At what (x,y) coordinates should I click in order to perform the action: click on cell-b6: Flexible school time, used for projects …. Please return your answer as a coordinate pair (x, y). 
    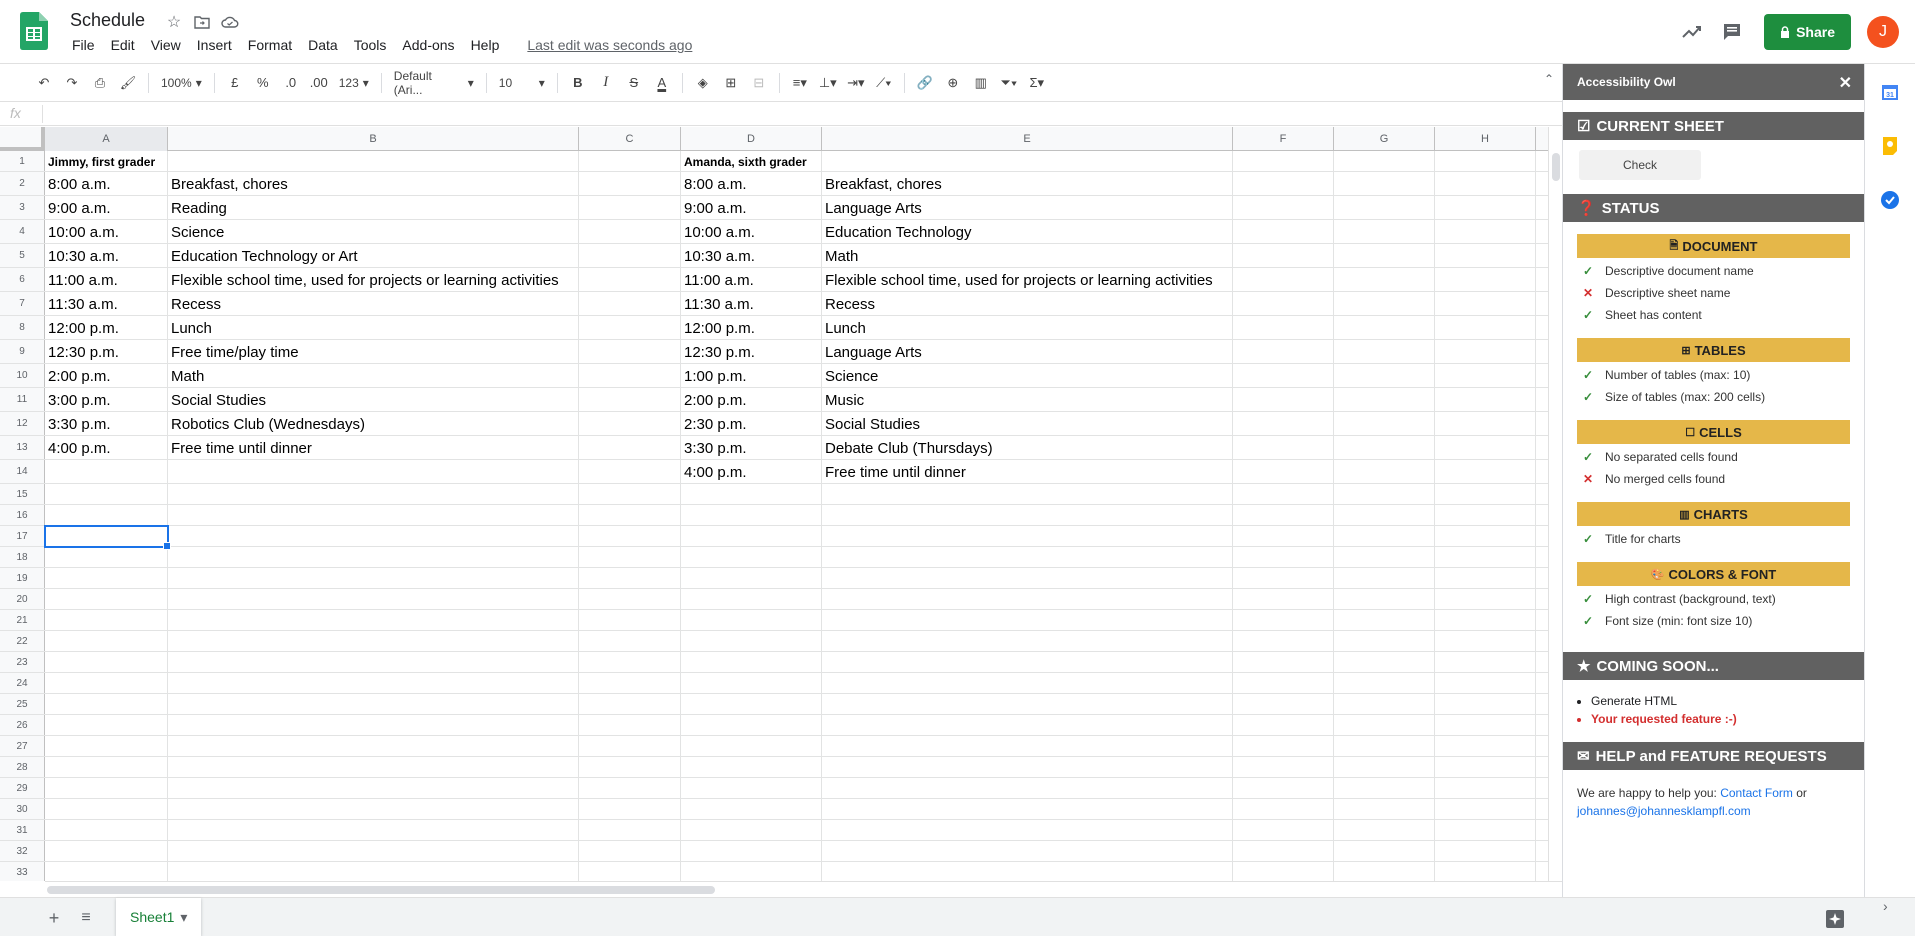
    Looking at the image, I should click on (373, 279).